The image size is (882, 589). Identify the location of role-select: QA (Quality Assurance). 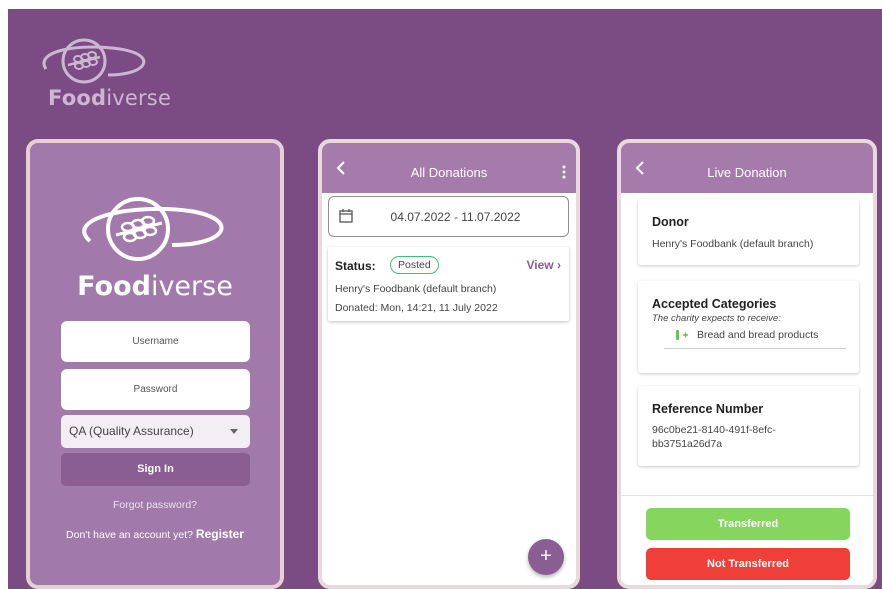
(155, 431).